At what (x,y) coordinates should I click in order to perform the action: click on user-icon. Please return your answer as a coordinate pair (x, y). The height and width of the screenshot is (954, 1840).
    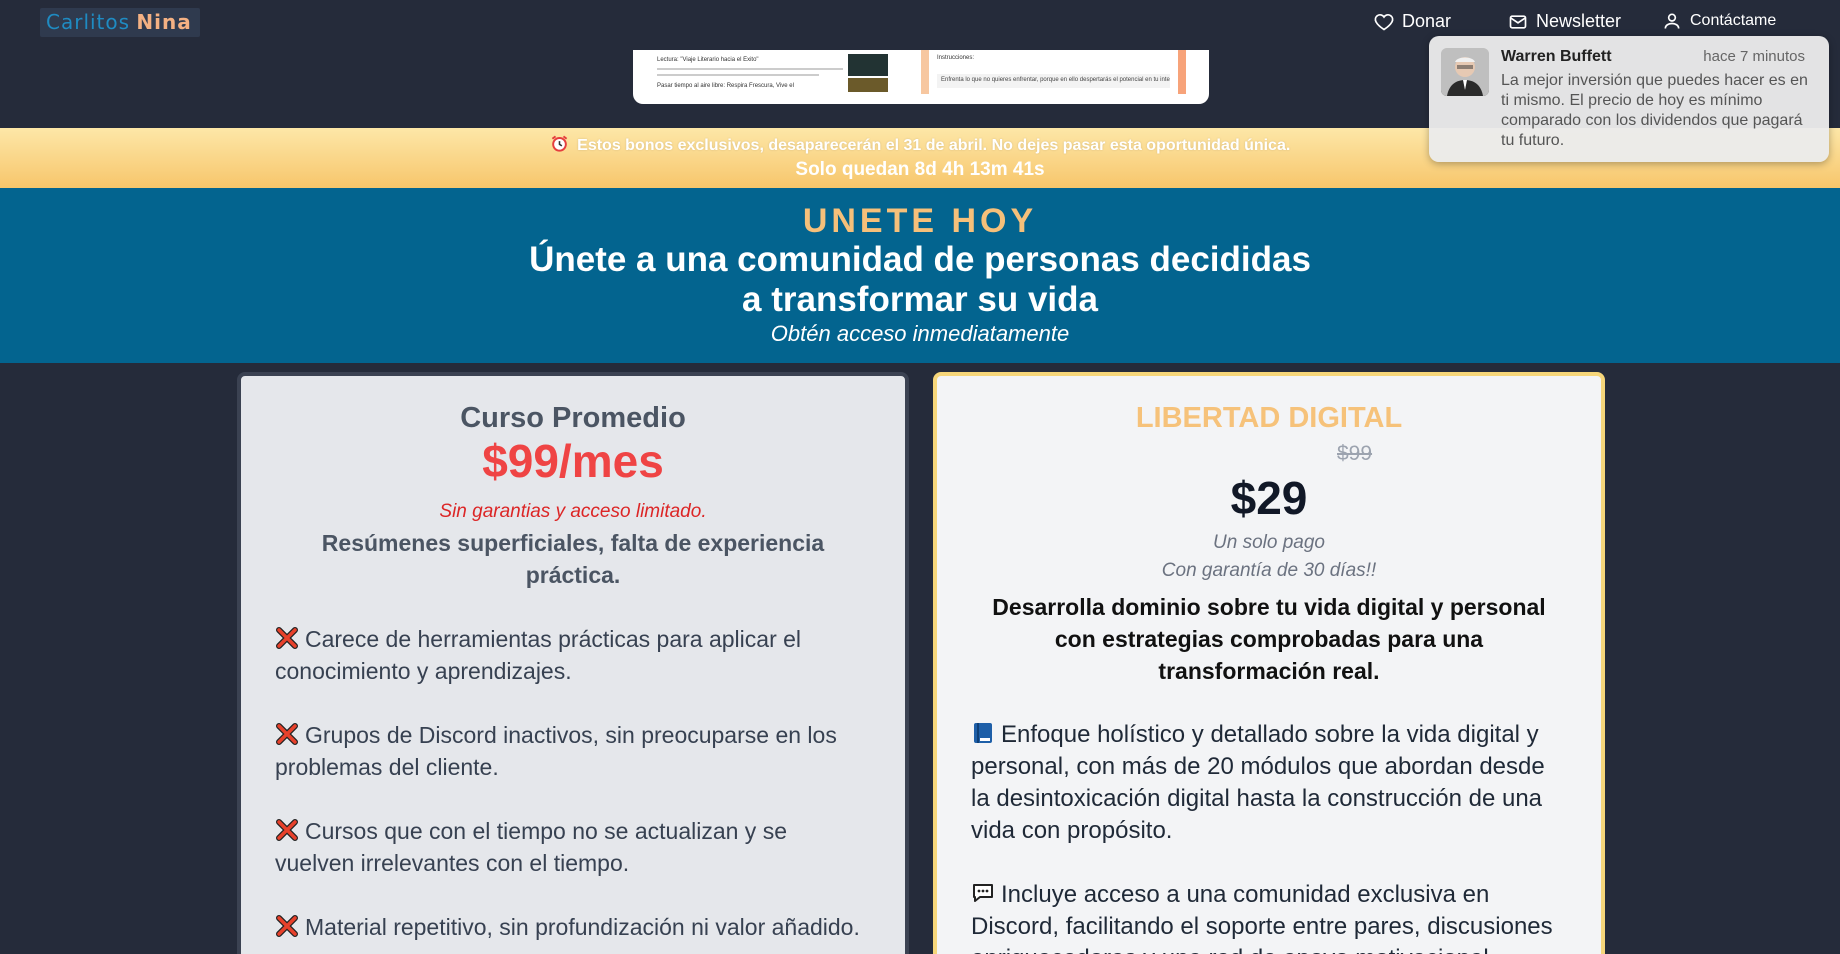
    Looking at the image, I should click on (1672, 21).